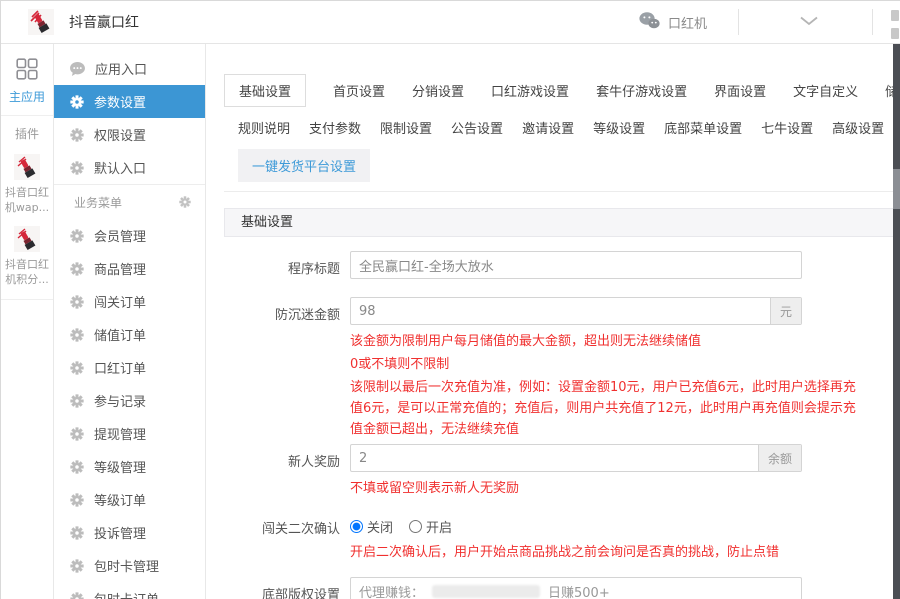  What do you see at coordinates (313, 462) in the screenshot?
I see `newcomer-reward-label: 新人奖励` at bounding box center [313, 462].